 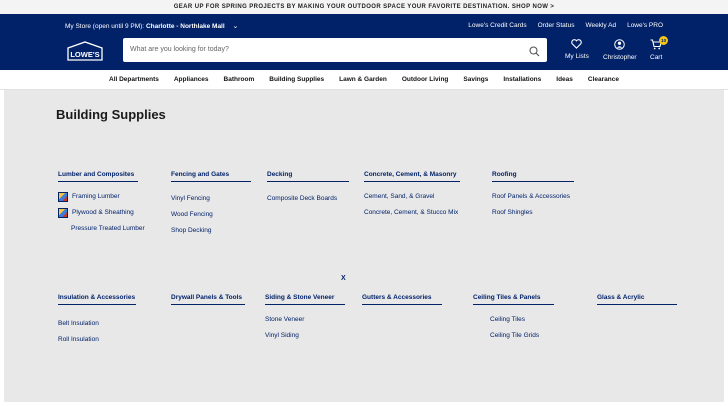 What do you see at coordinates (522, 335) in the screenshot?
I see `link-ceiling-tile-grids: Ceiling Tile Grids` at bounding box center [522, 335].